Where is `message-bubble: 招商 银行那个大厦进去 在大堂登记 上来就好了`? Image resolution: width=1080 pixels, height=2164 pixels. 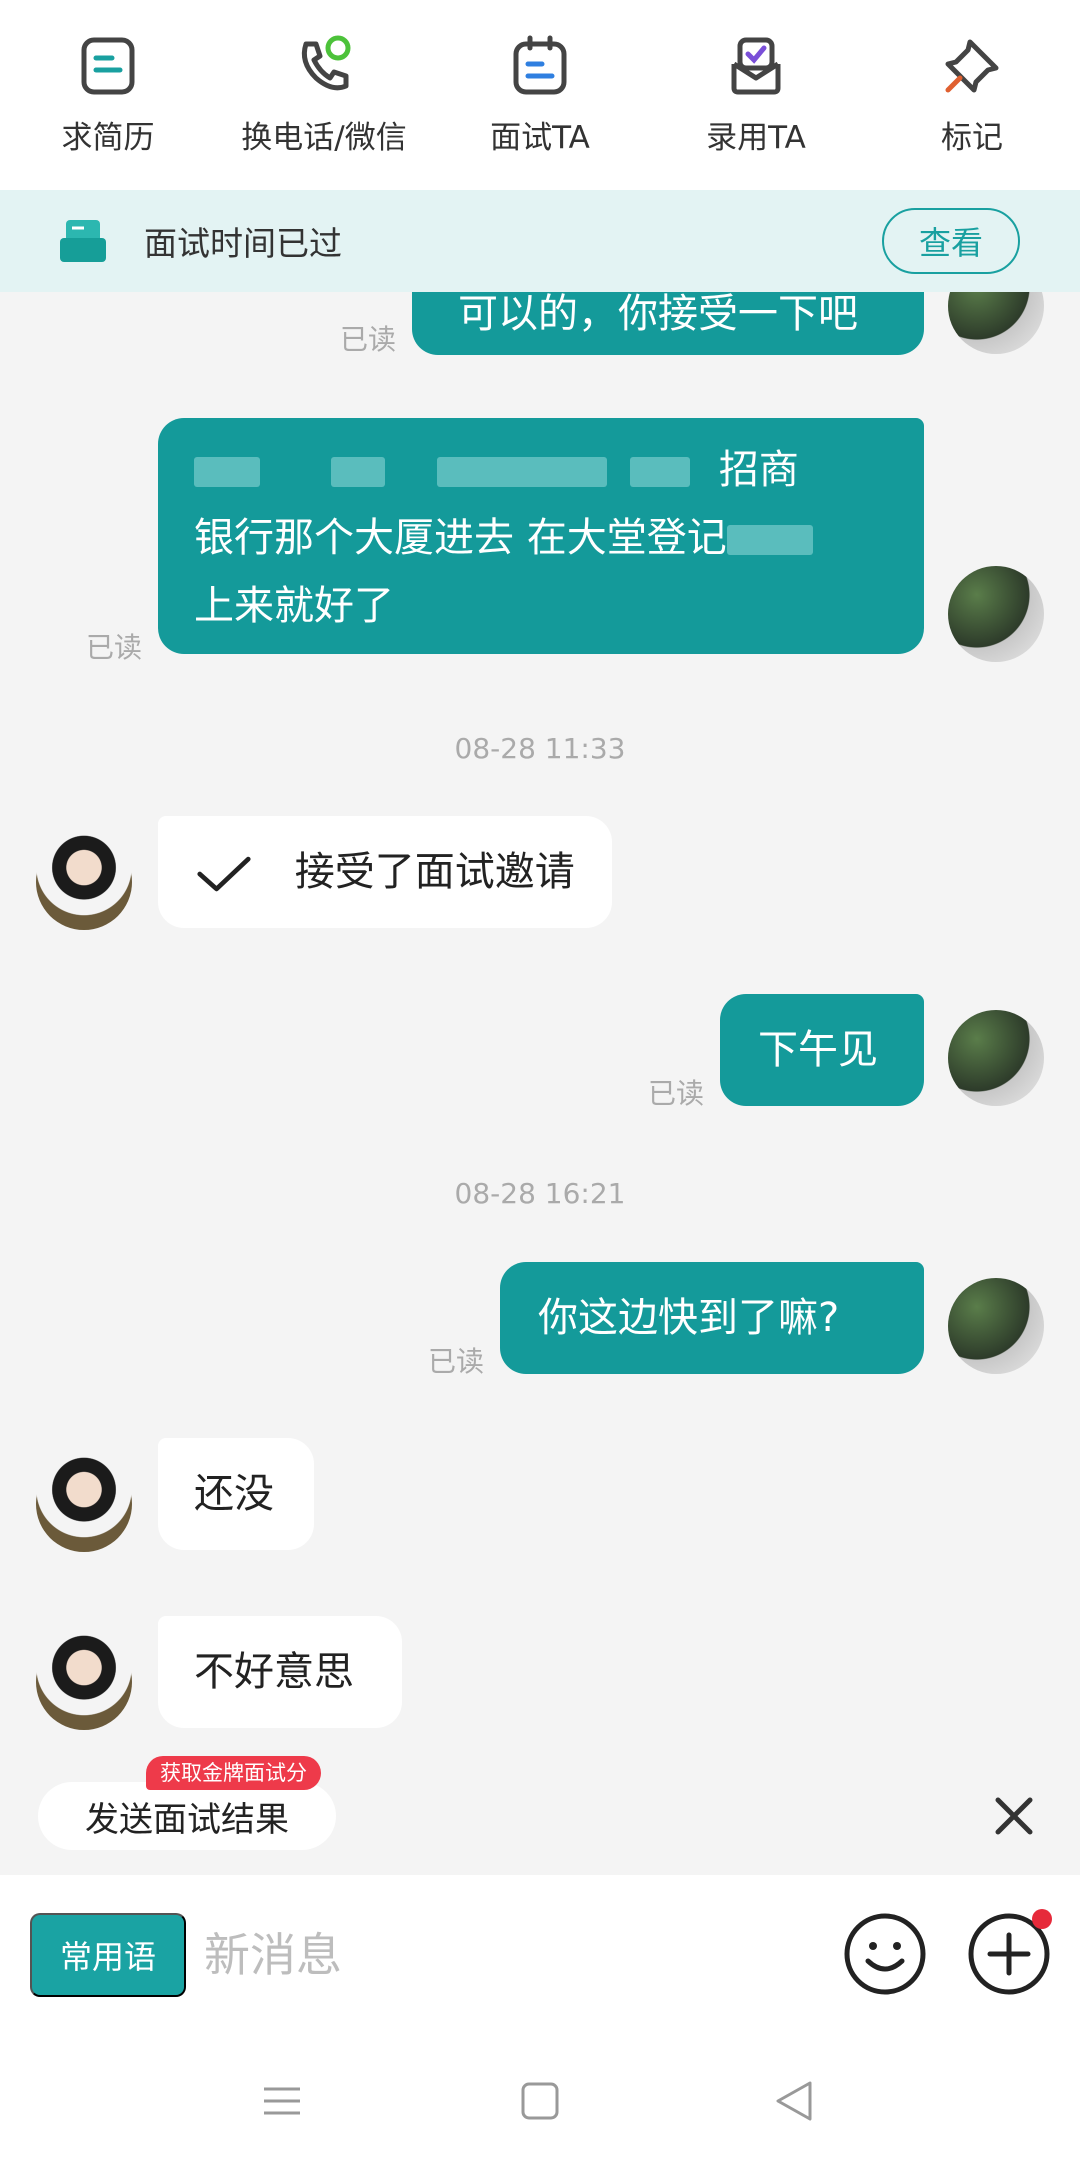 message-bubble: 招商 银行那个大厦进去 在大堂登记 上来就好了 is located at coordinates (541, 536).